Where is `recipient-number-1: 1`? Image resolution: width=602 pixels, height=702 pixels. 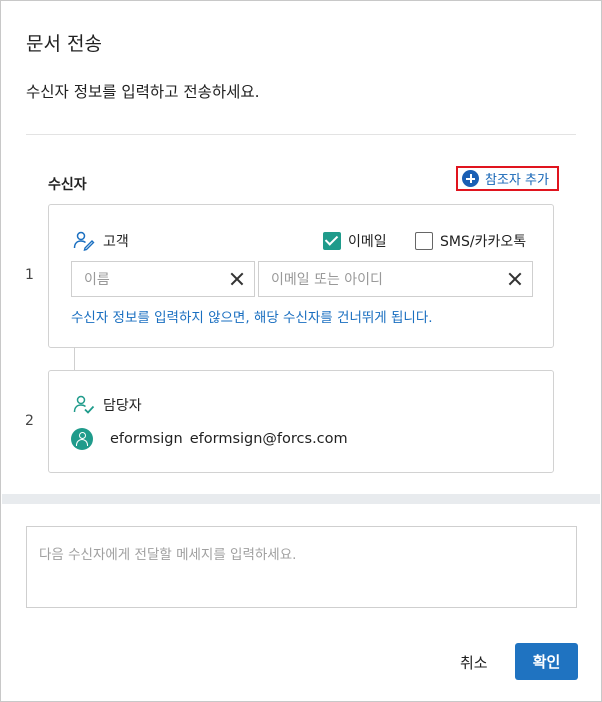 recipient-number-1: 1 is located at coordinates (29, 275).